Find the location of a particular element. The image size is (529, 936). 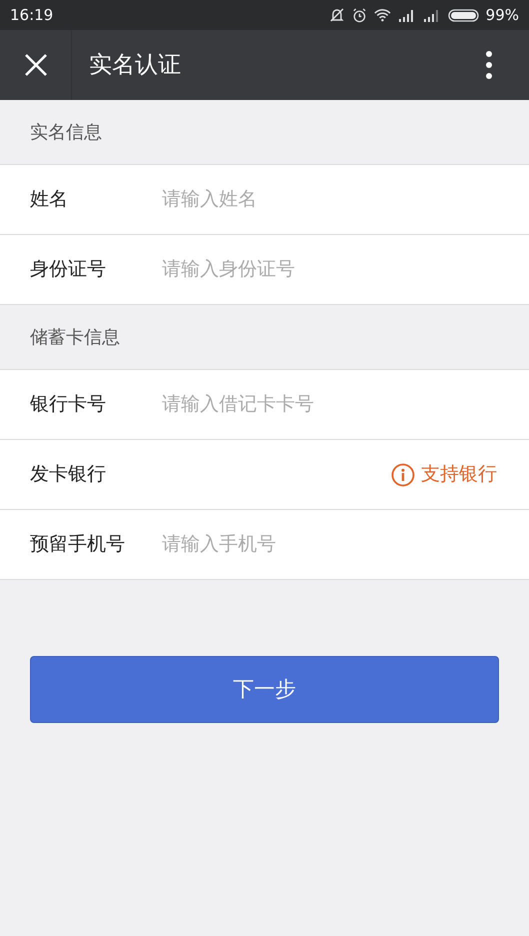

field-label: 姓名 is located at coordinates (49, 199).